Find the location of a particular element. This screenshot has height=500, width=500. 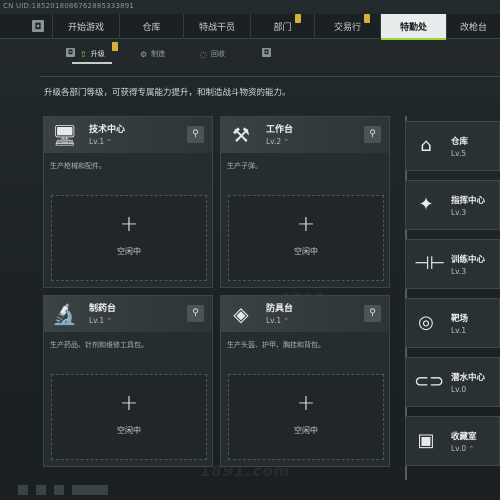

side-item-collection: ▣ 收藏室 Lv.0 ⌃ is located at coordinates (452, 441).